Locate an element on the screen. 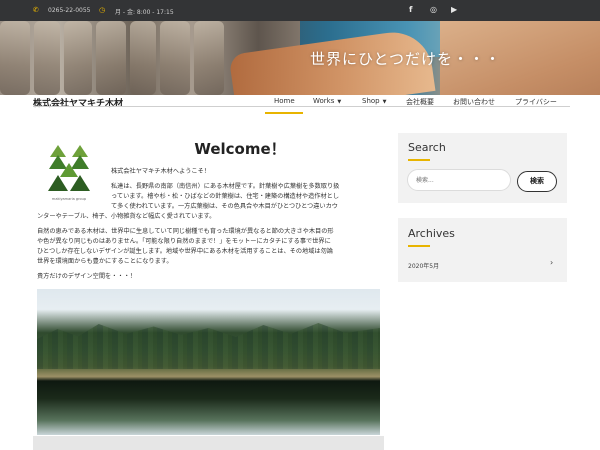 The image size is (600, 450). facebook-icon: f is located at coordinates (410, 9).